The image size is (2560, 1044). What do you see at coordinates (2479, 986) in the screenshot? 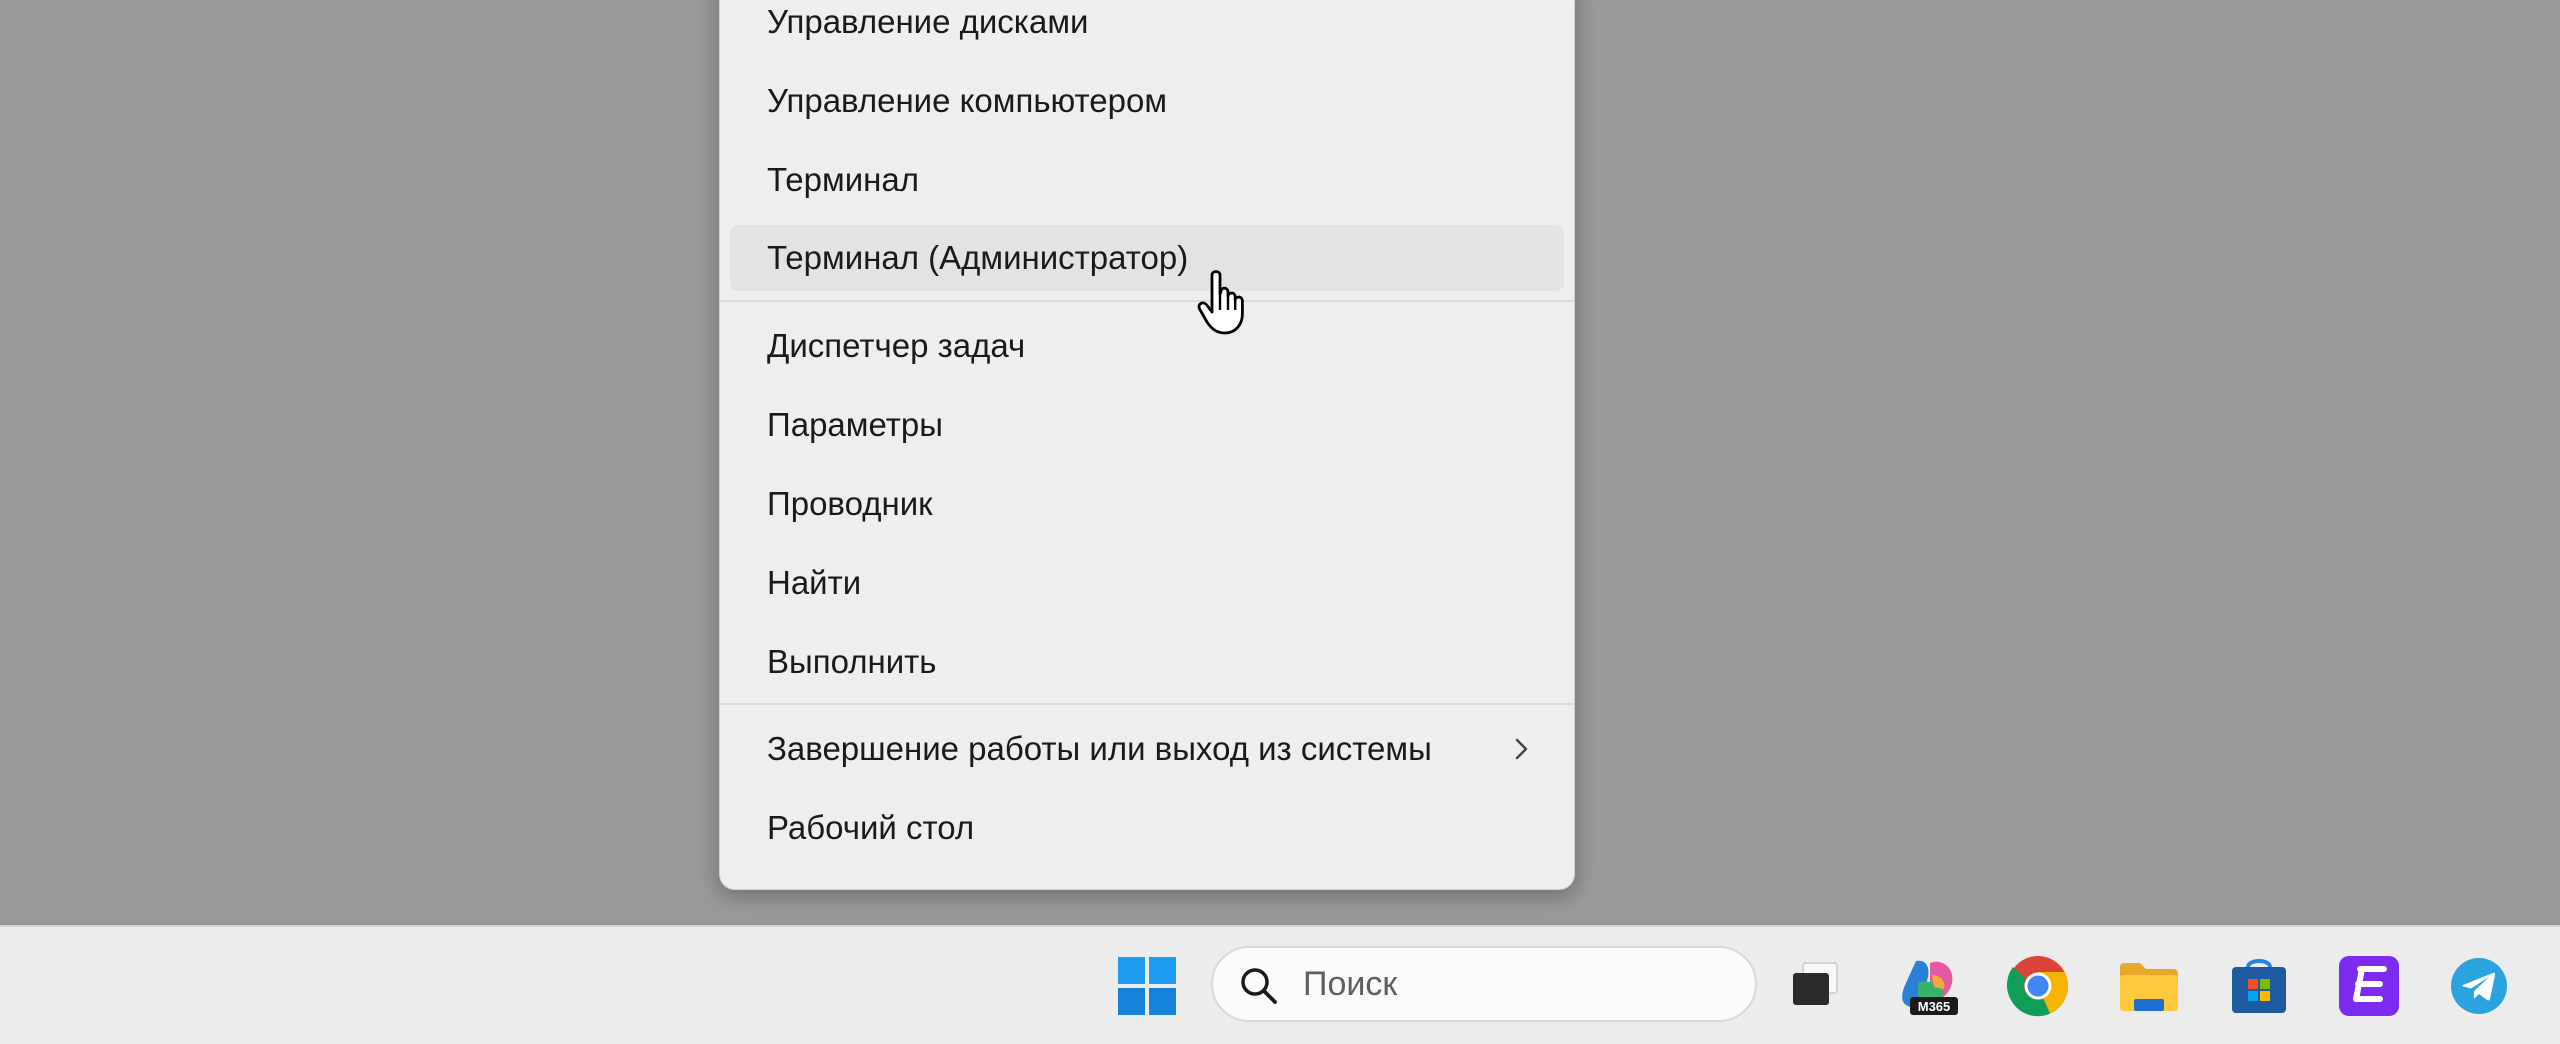
I see `telegram-icon` at bounding box center [2479, 986].